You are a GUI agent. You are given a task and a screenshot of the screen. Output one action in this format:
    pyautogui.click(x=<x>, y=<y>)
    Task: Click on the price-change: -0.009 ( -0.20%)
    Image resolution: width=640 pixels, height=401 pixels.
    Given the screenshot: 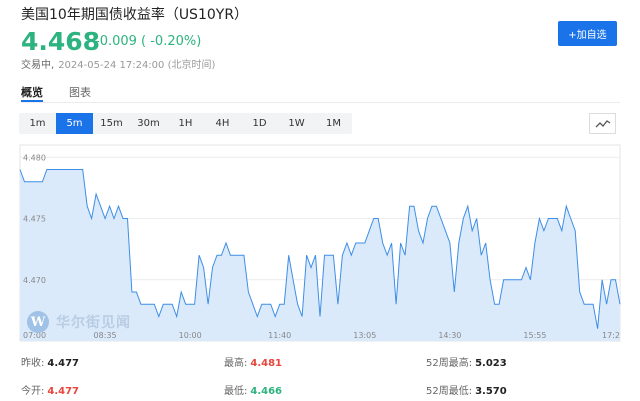 What is the action you would take?
    pyautogui.click(x=148, y=41)
    